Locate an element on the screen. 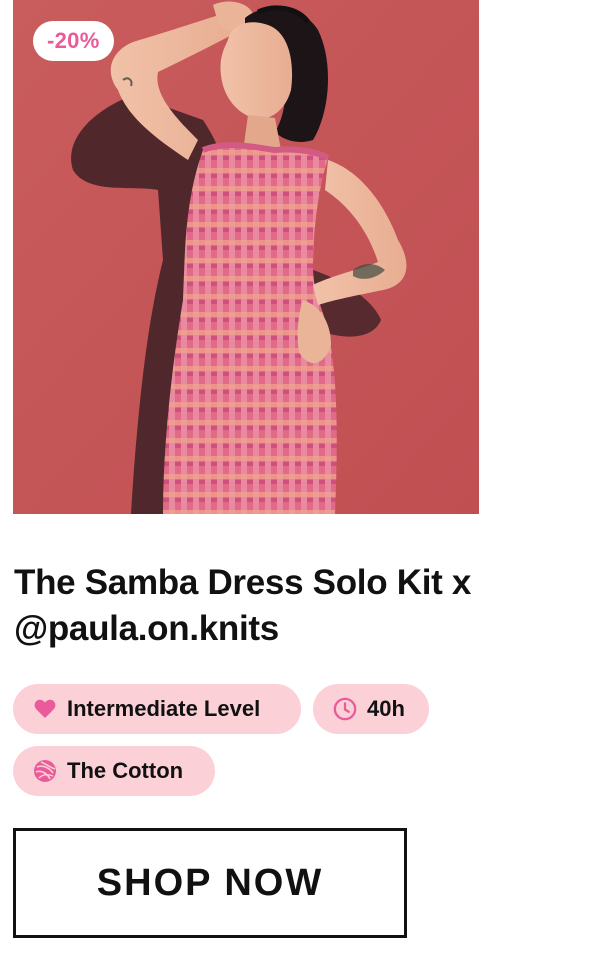 This screenshot has width=589, height=961. tag-difficulty-label: Intermediate Level is located at coordinates (164, 708).